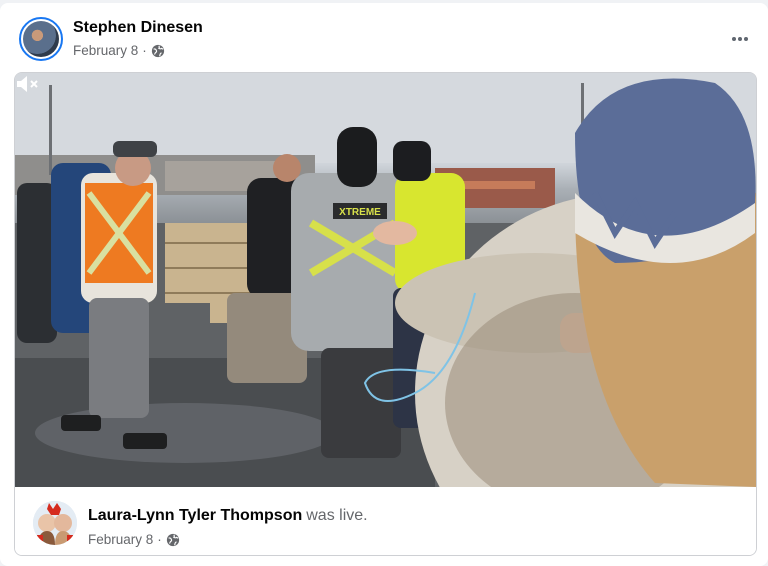 The image size is (768, 566). Describe the element at coordinates (41, 39) in the screenshot. I see `author-avatar` at that location.